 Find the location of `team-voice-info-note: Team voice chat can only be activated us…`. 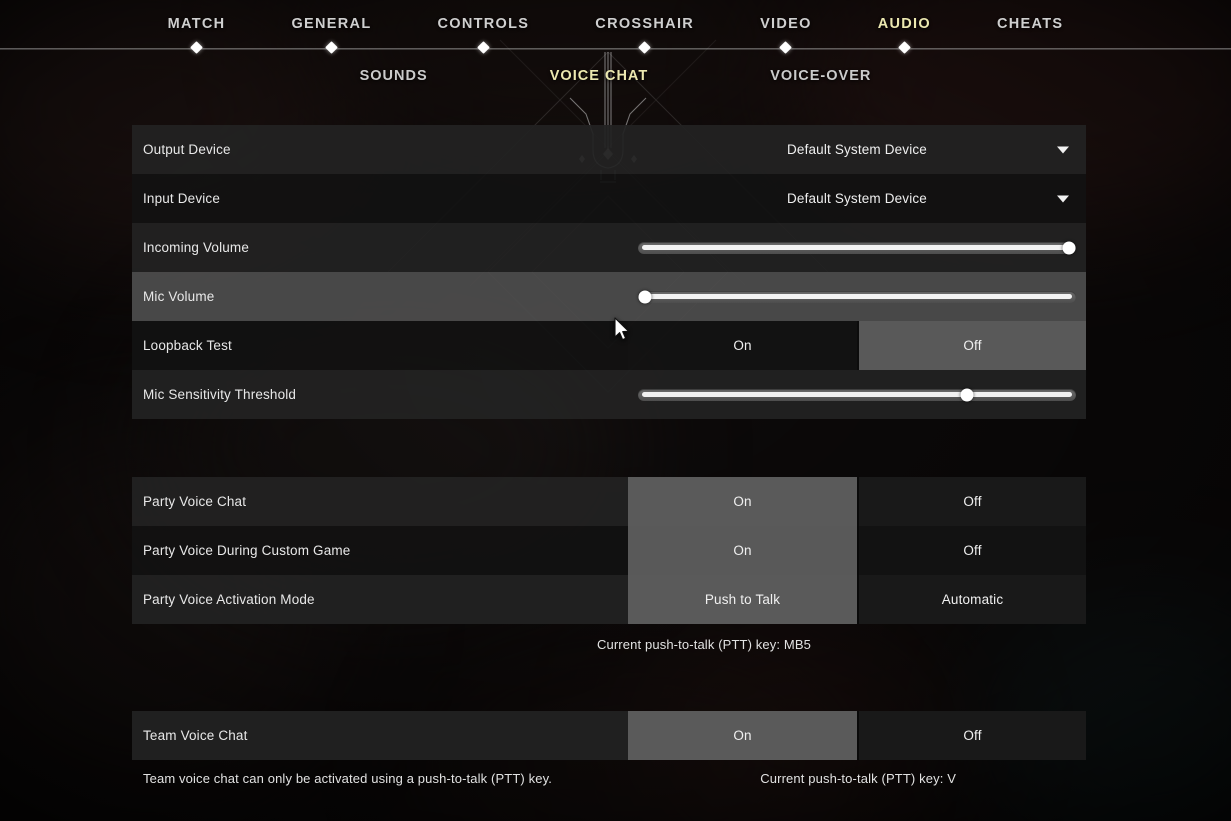

team-voice-info-note: Team voice chat can only be activated us… is located at coordinates (348, 778).